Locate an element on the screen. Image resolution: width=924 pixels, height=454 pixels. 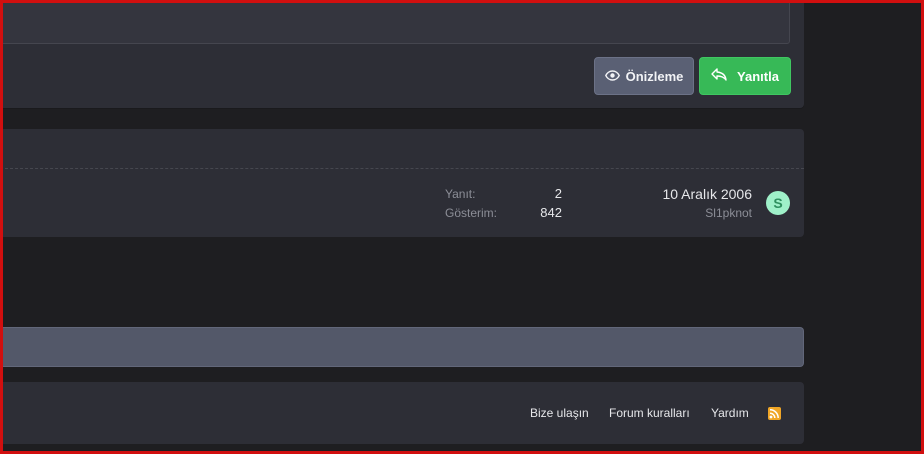
reply-button: Yanıtla is located at coordinates (745, 76).